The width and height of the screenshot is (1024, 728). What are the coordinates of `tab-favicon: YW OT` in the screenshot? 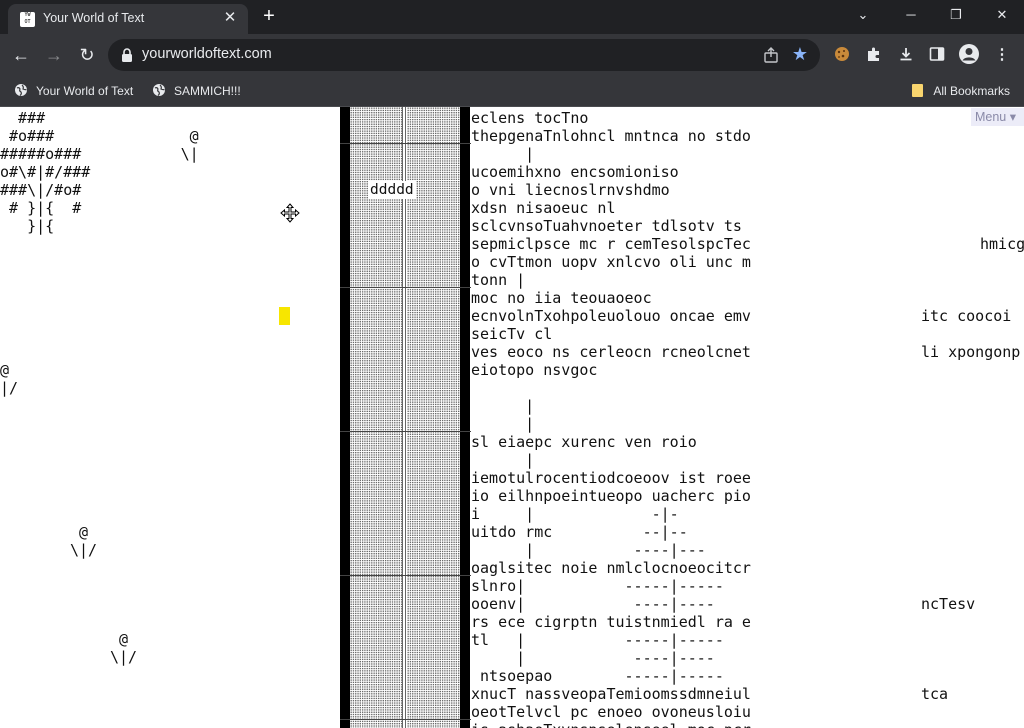 It's located at (27, 19).